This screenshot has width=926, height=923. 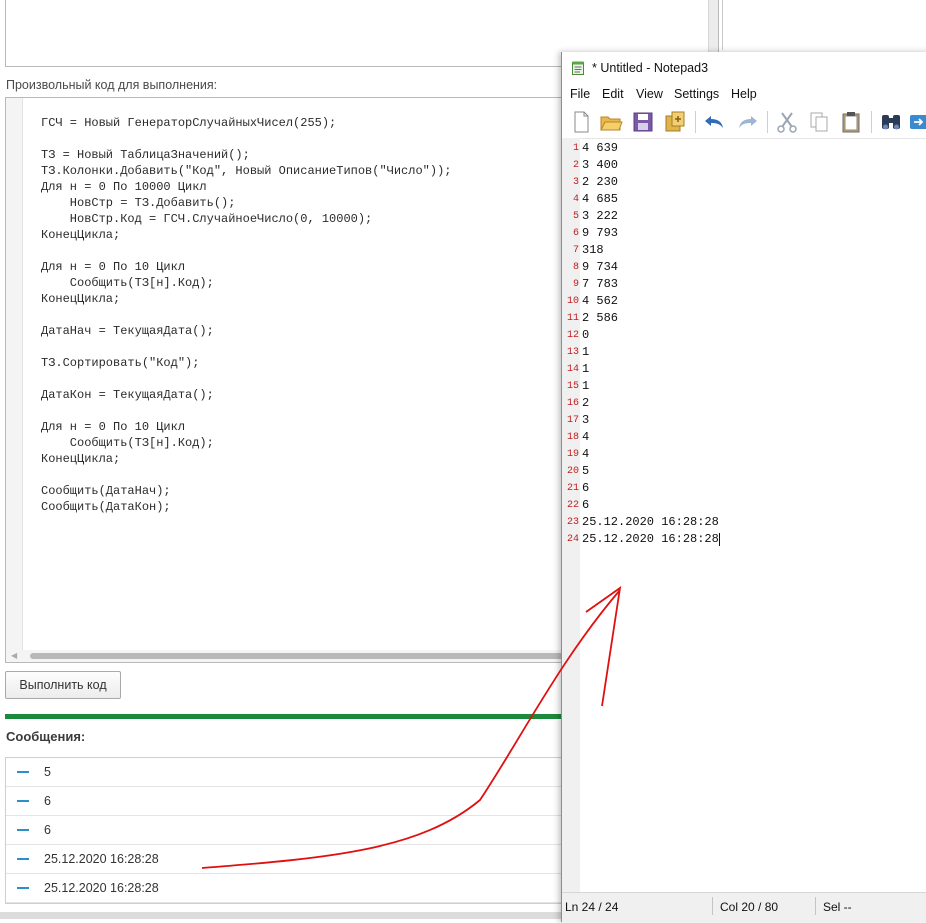 I want to click on replace-icon, so click(x=916, y=122).